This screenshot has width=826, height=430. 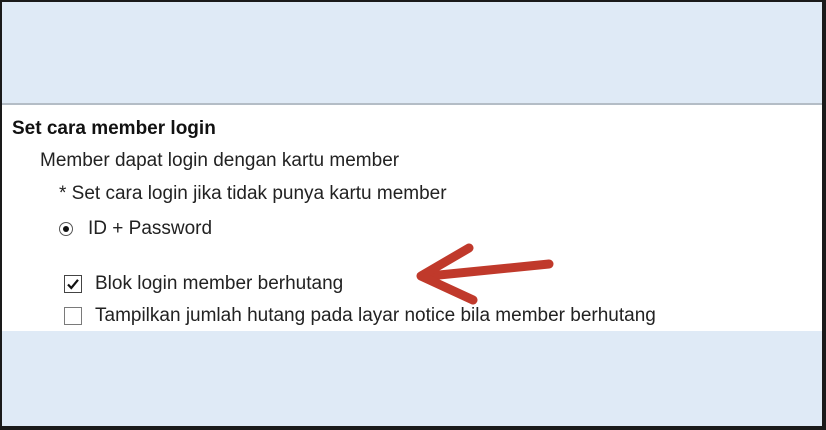 I want to click on checkbox-show-debt, so click(x=73, y=316).